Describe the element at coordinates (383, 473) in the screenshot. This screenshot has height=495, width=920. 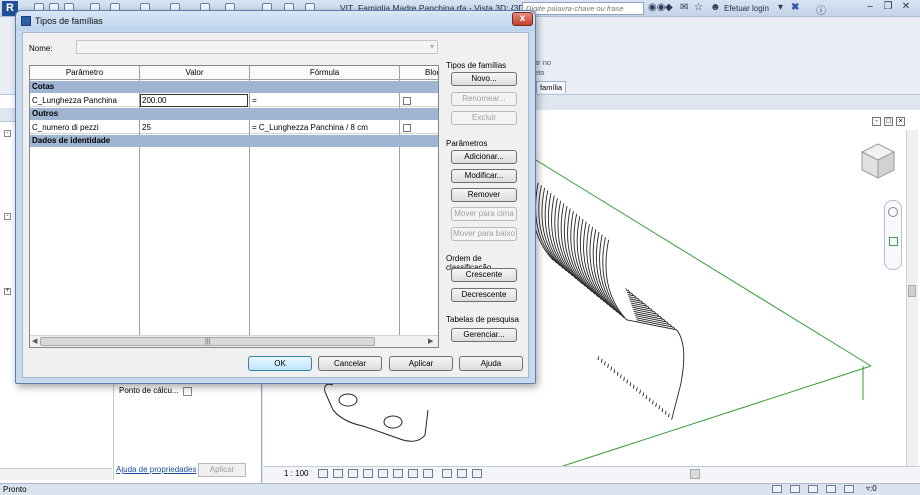
I see `render-icon` at that location.